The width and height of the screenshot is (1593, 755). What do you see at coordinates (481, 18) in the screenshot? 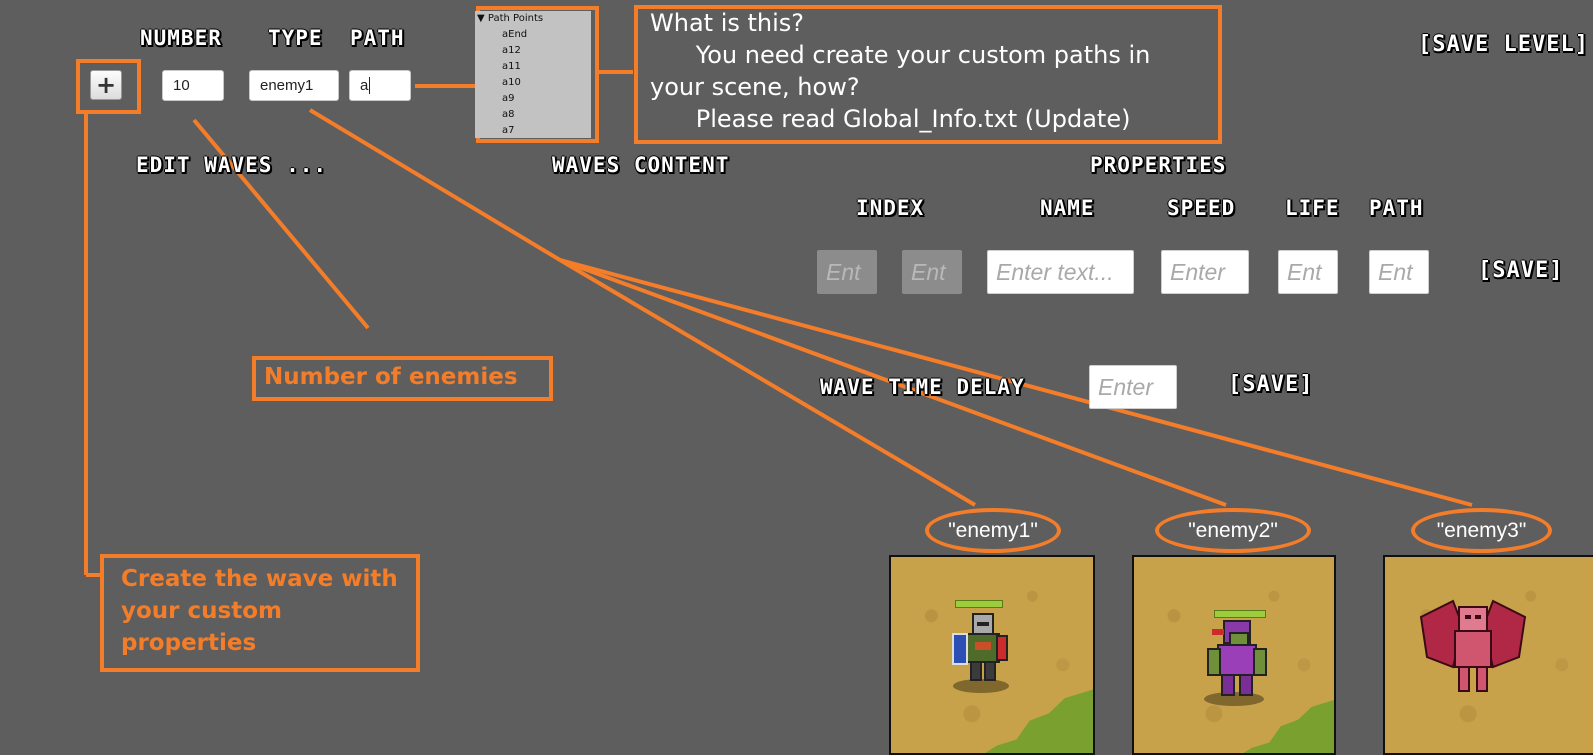
I see `expand-triangle-icon: ▼` at bounding box center [481, 18].